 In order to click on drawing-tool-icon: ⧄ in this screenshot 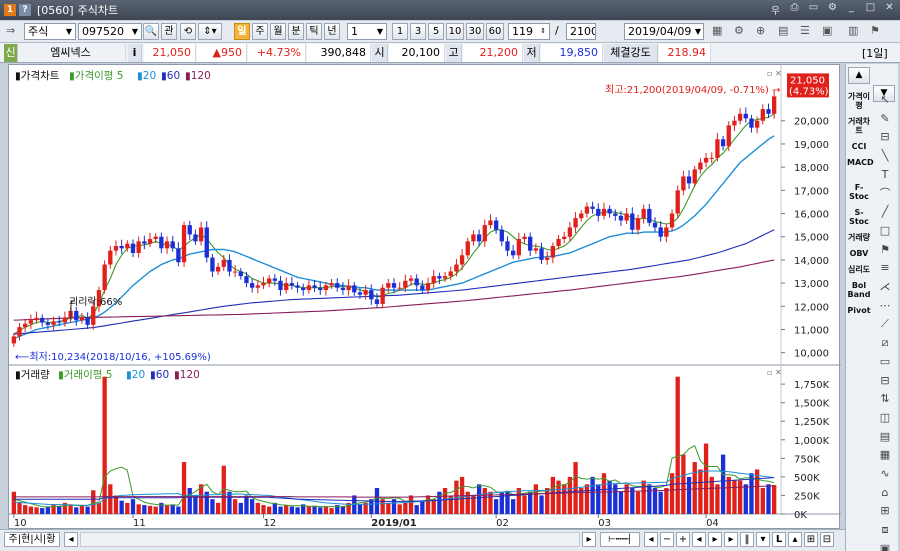, I will do `click(885, 343)`.